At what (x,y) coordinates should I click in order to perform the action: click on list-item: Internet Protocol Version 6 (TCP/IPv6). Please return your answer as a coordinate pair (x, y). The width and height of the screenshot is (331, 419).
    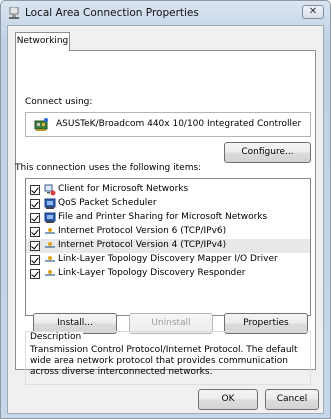
    Looking at the image, I should click on (168, 232).